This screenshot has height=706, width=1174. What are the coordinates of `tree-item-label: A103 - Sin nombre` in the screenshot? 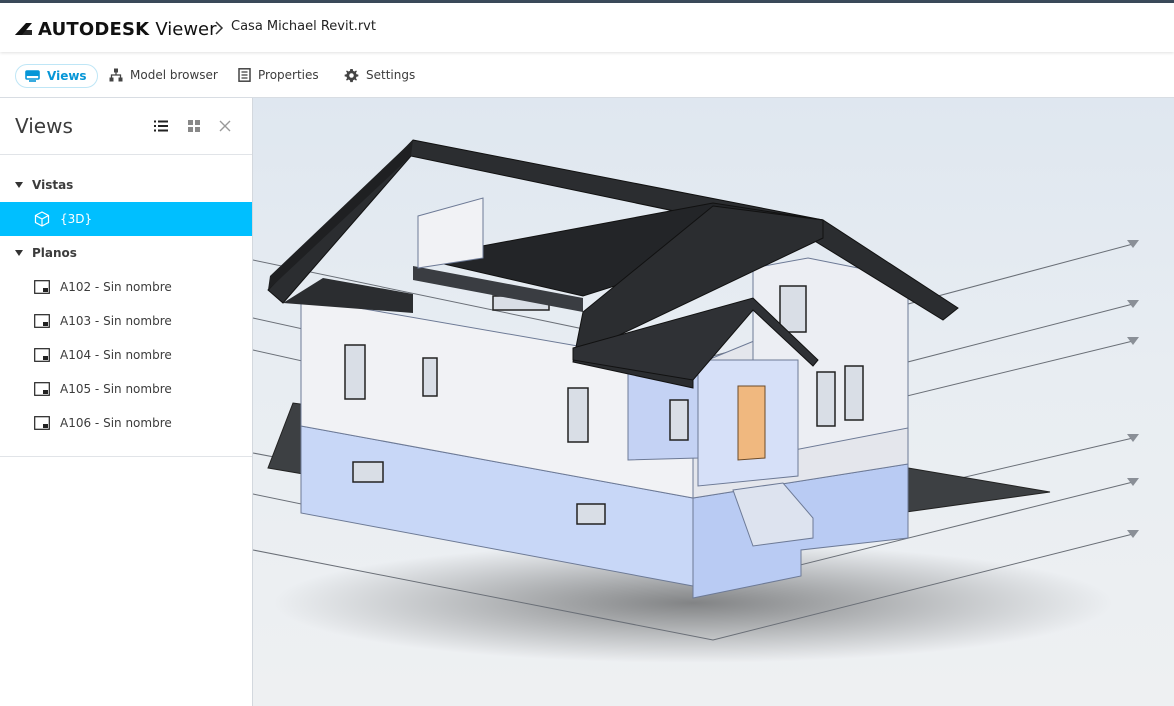 It's located at (116, 321).